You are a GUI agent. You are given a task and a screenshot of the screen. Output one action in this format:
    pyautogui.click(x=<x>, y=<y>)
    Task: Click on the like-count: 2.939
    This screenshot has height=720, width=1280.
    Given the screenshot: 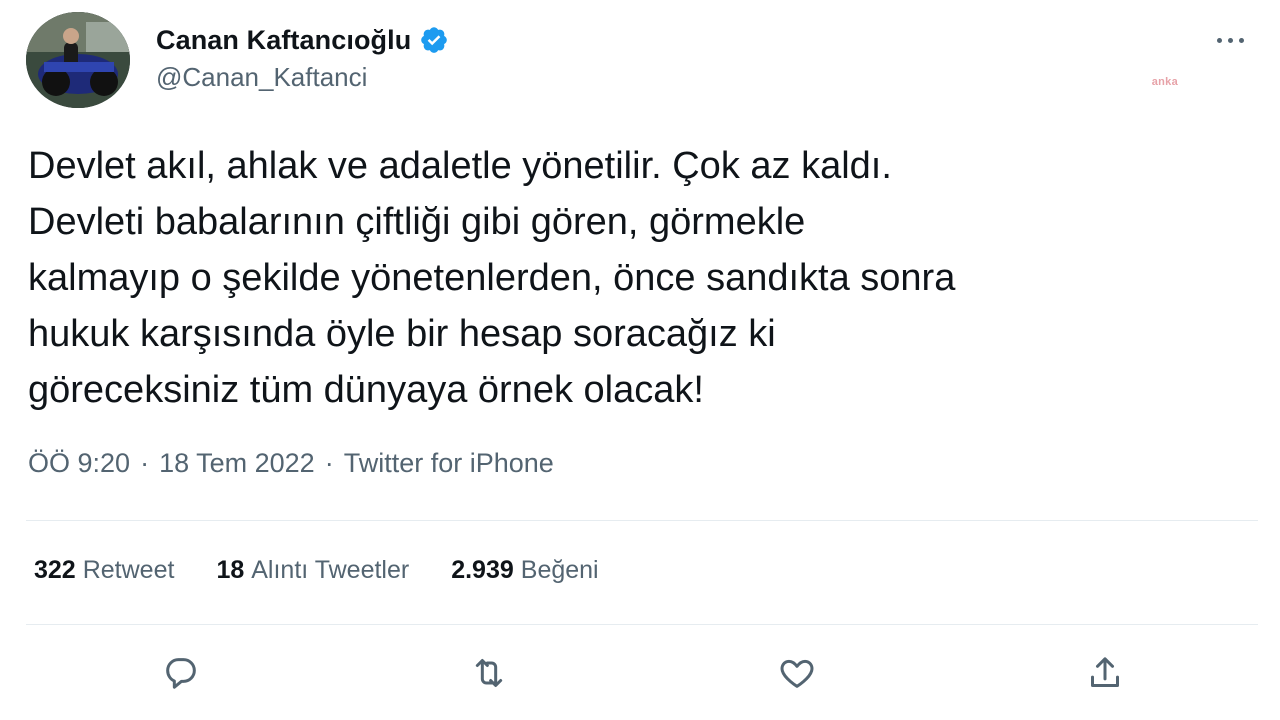 What is the action you would take?
    pyautogui.click(x=482, y=570)
    